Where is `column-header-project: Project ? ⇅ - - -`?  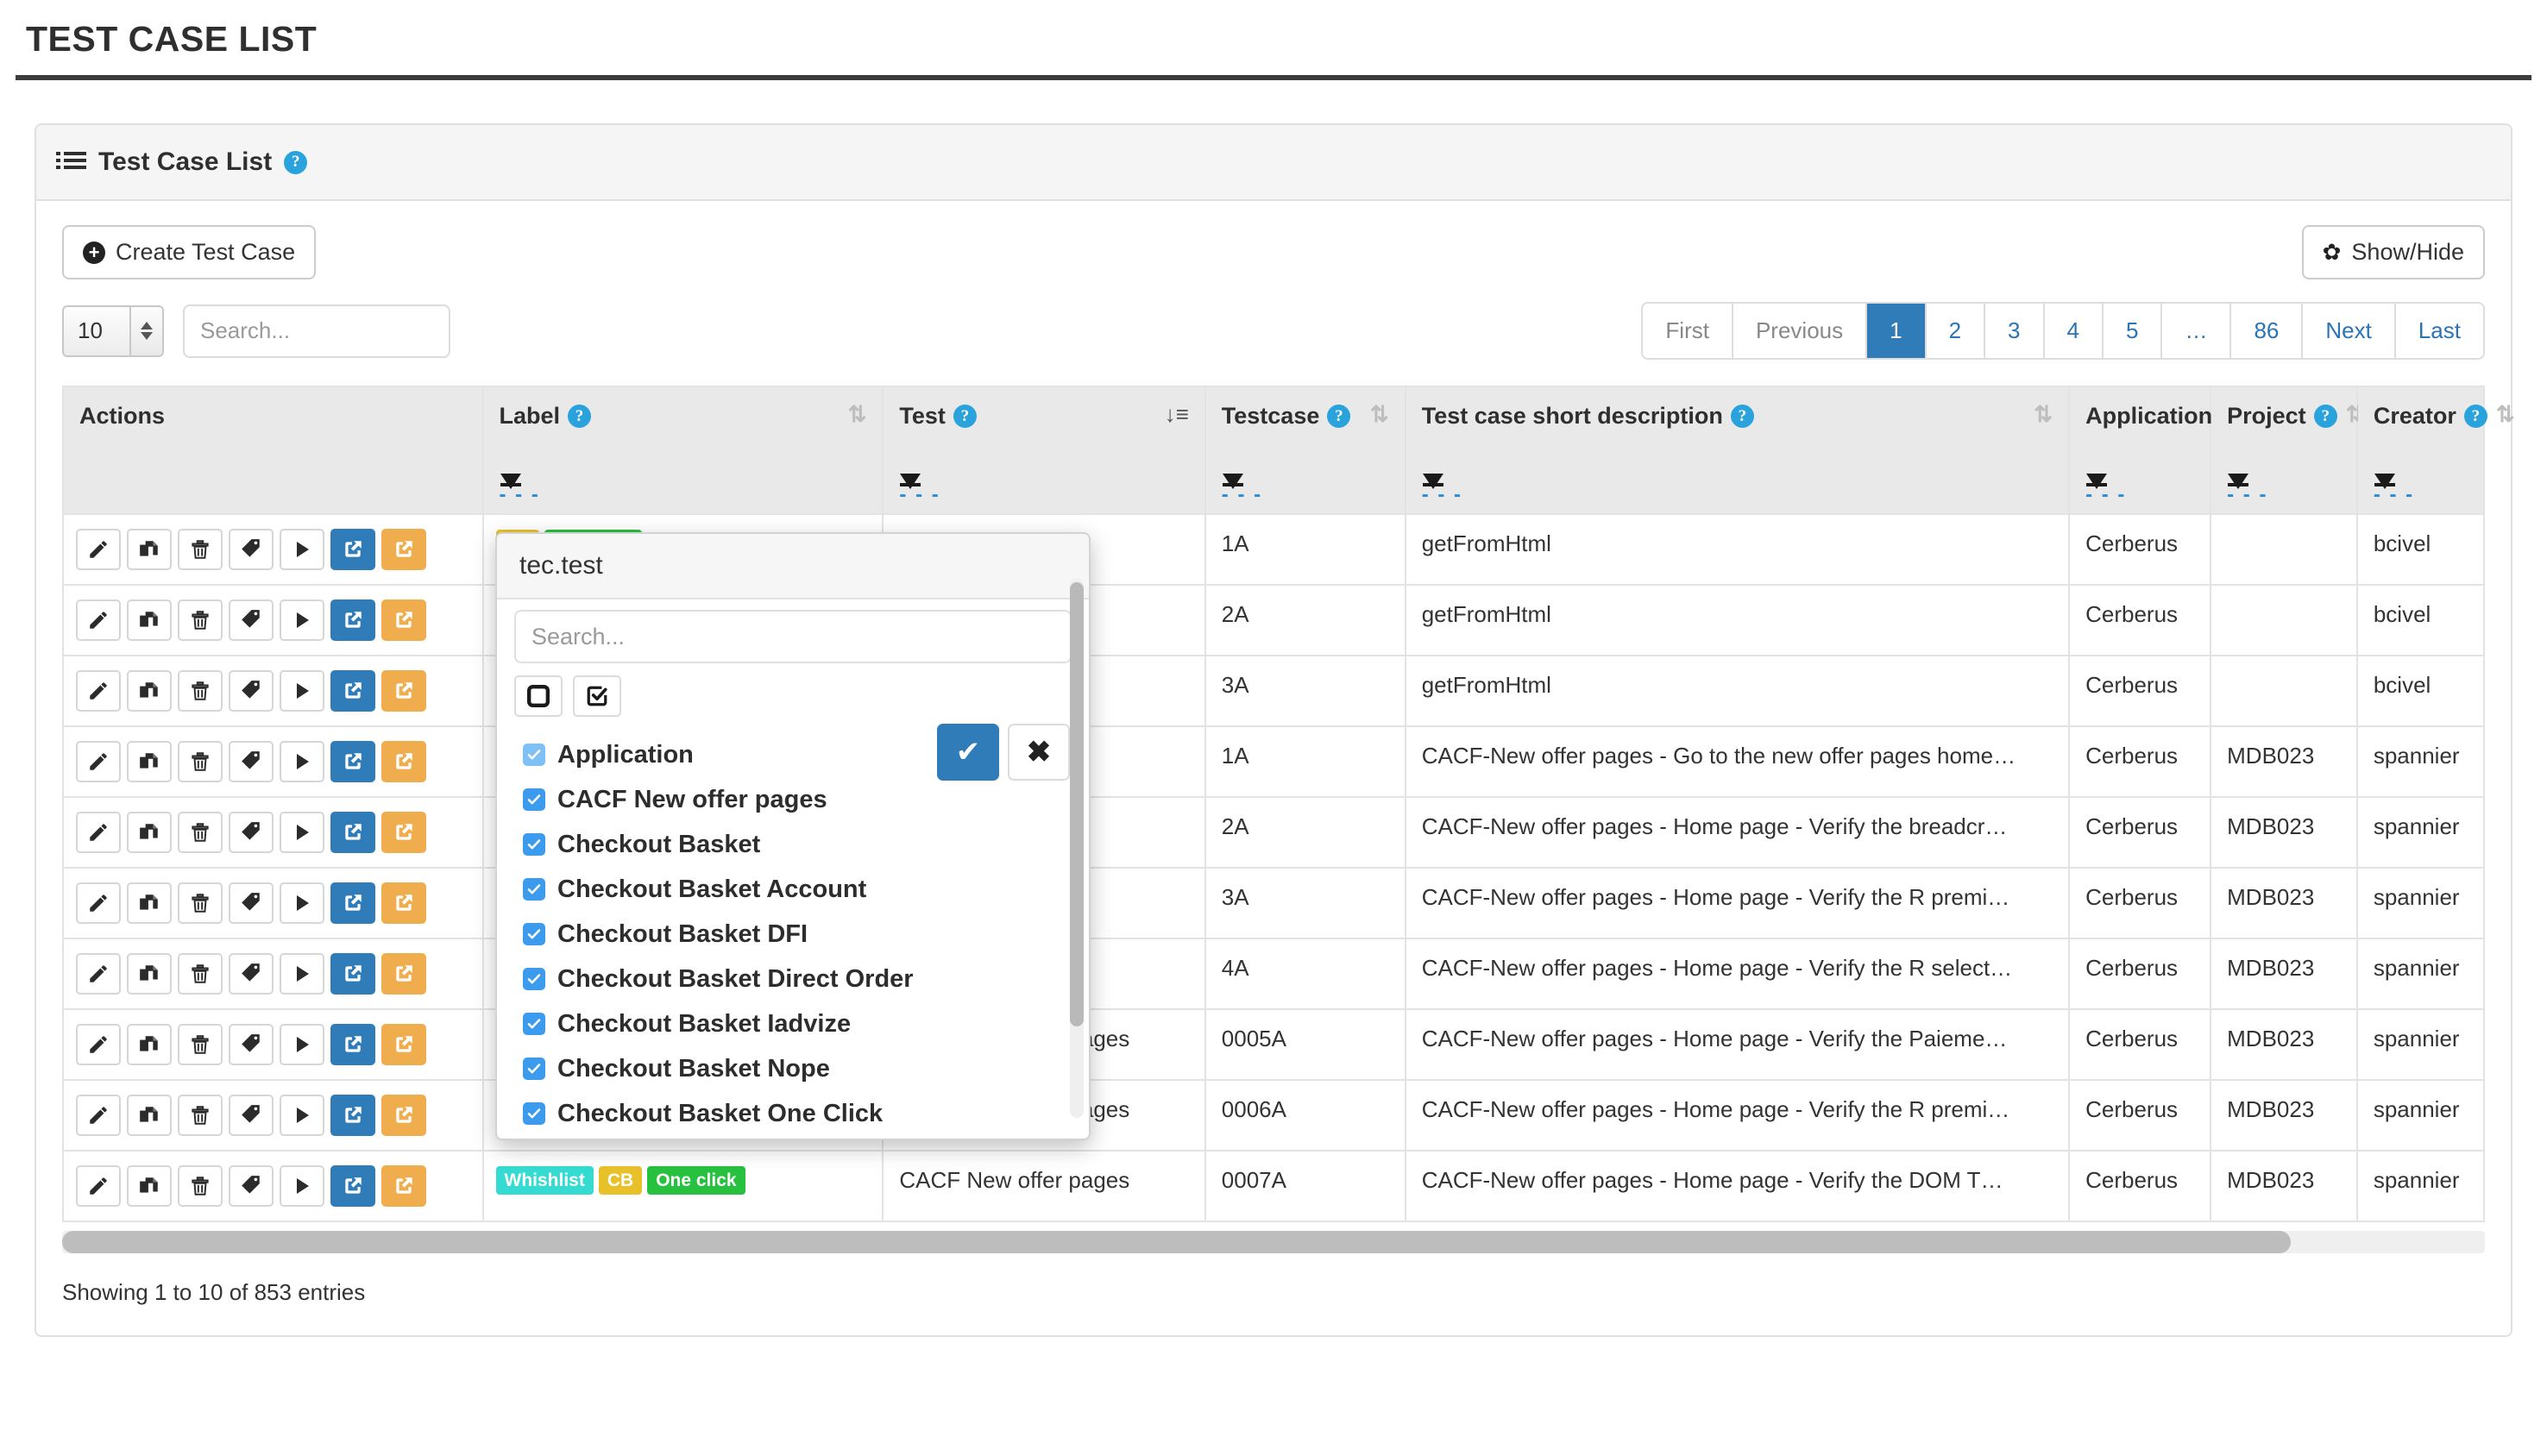
column-header-project: Project ? ⇅ - - - is located at coordinates (2287, 451).